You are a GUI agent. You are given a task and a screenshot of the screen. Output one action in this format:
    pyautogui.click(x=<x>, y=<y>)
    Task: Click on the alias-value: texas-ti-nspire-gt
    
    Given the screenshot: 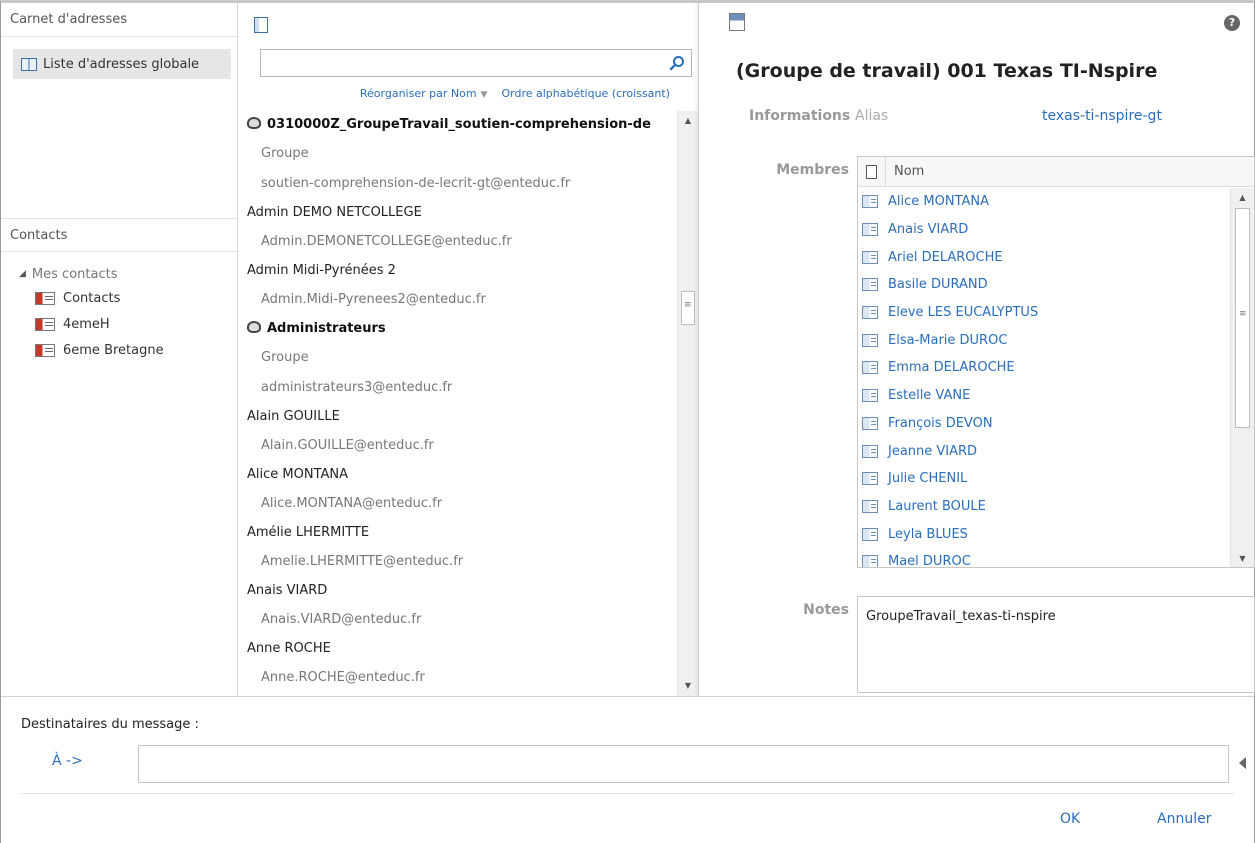 What is the action you would take?
    pyautogui.click(x=1102, y=116)
    